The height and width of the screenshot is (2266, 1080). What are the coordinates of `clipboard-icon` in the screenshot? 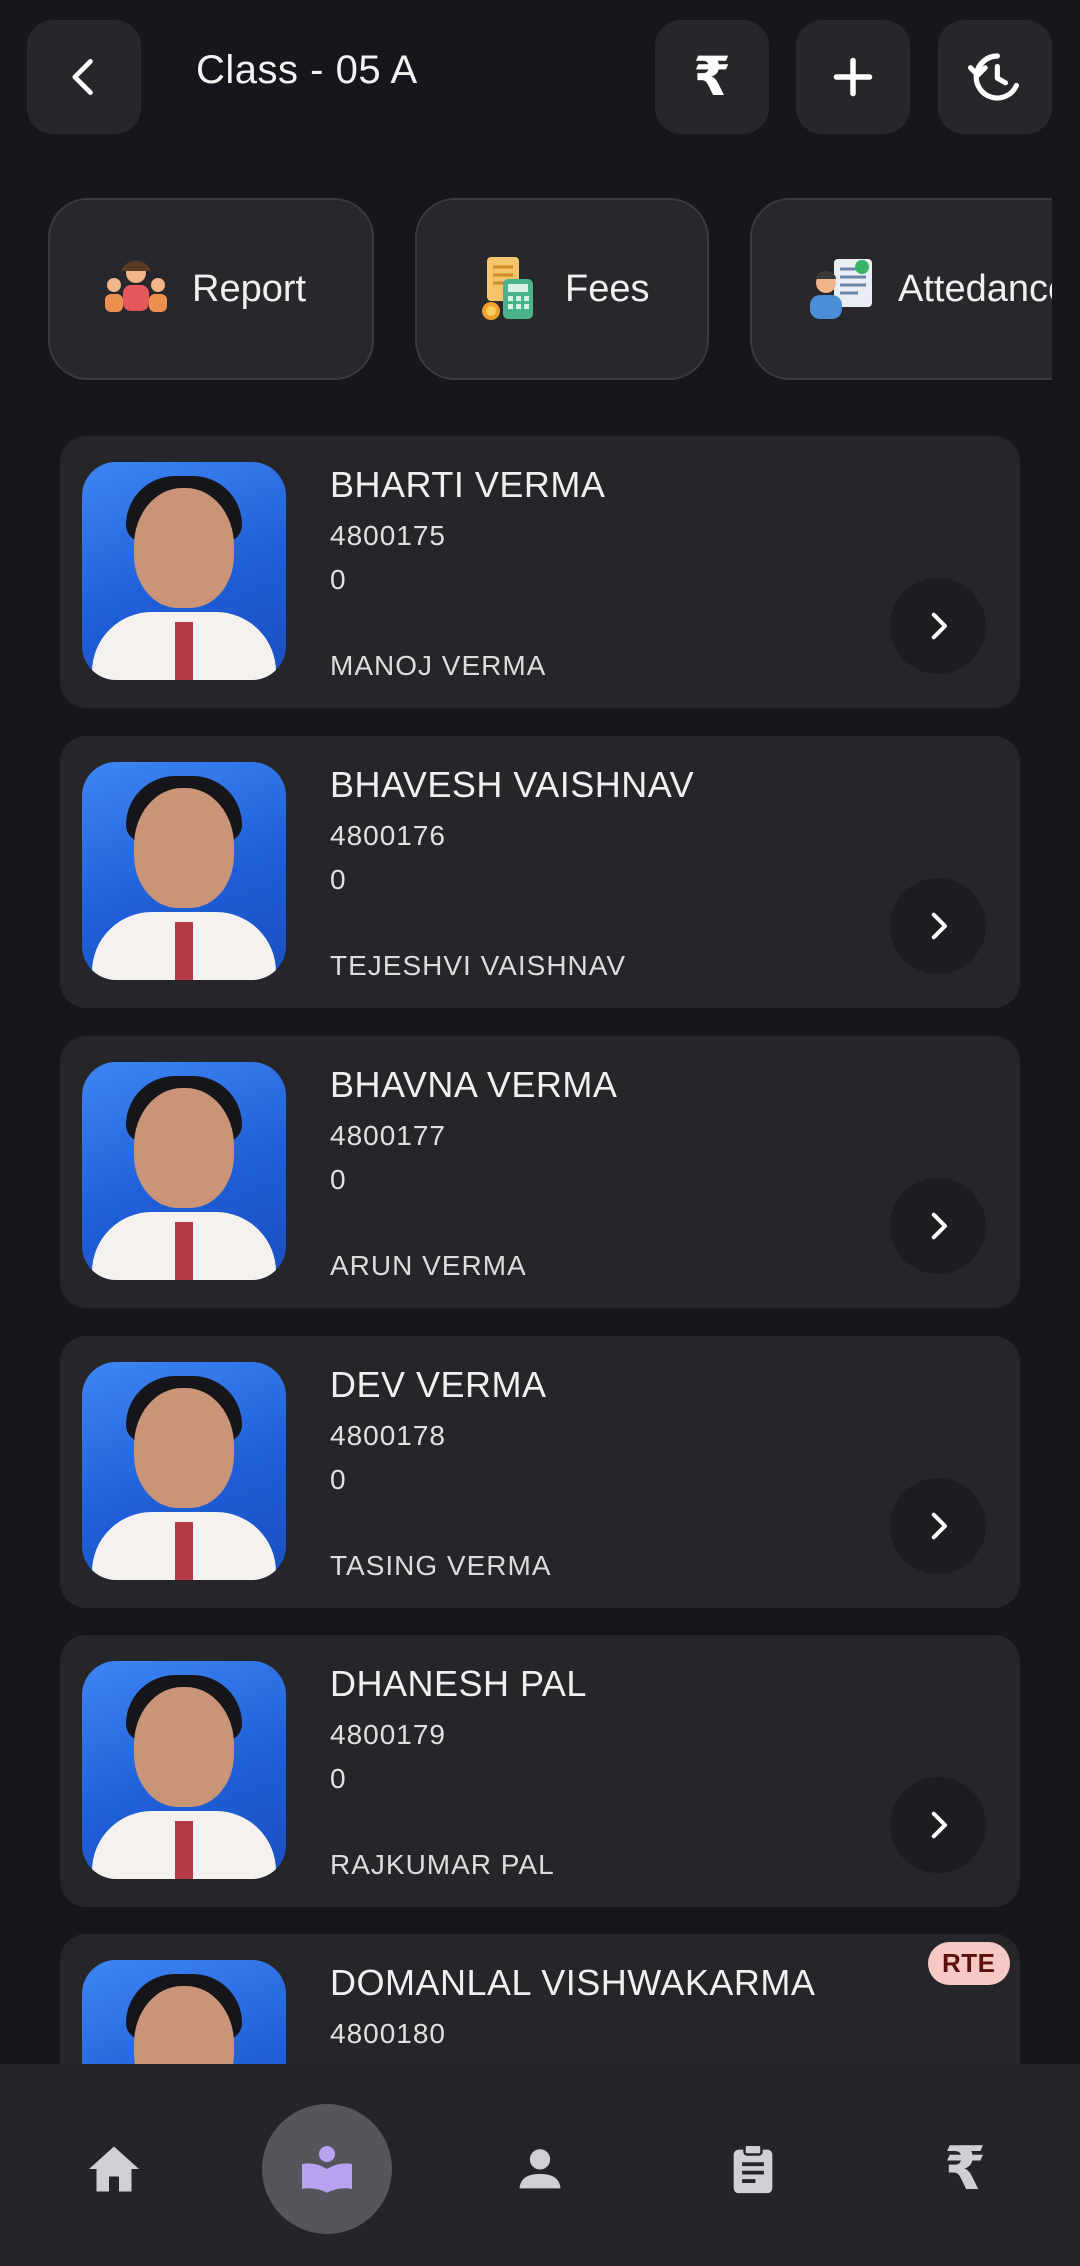 It's located at (753, 2168).